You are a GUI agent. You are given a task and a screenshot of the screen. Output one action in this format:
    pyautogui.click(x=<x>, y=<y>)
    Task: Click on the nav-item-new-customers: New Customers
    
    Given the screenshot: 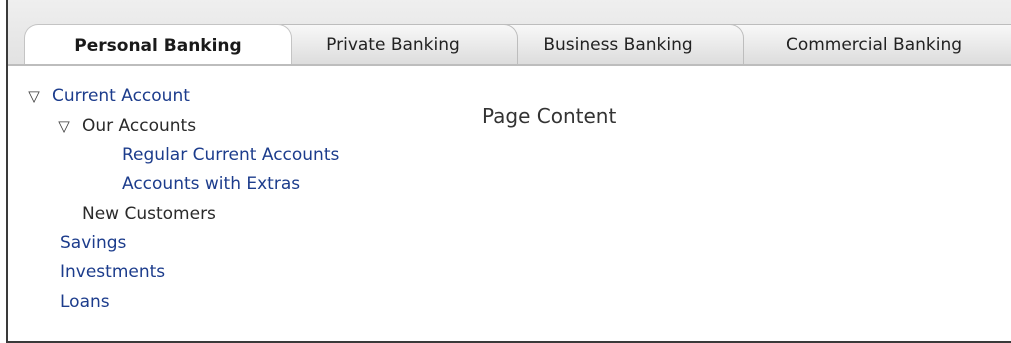 What is the action you would take?
    pyautogui.click(x=149, y=214)
    